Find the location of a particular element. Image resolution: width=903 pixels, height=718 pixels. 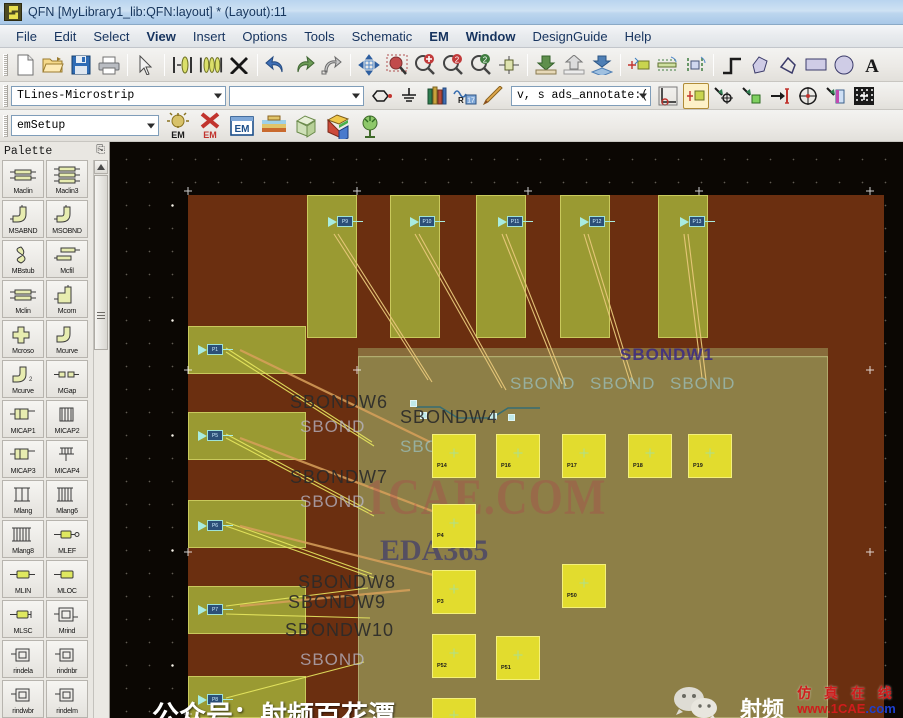

polyline-icon is located at coordinates (732, 65).